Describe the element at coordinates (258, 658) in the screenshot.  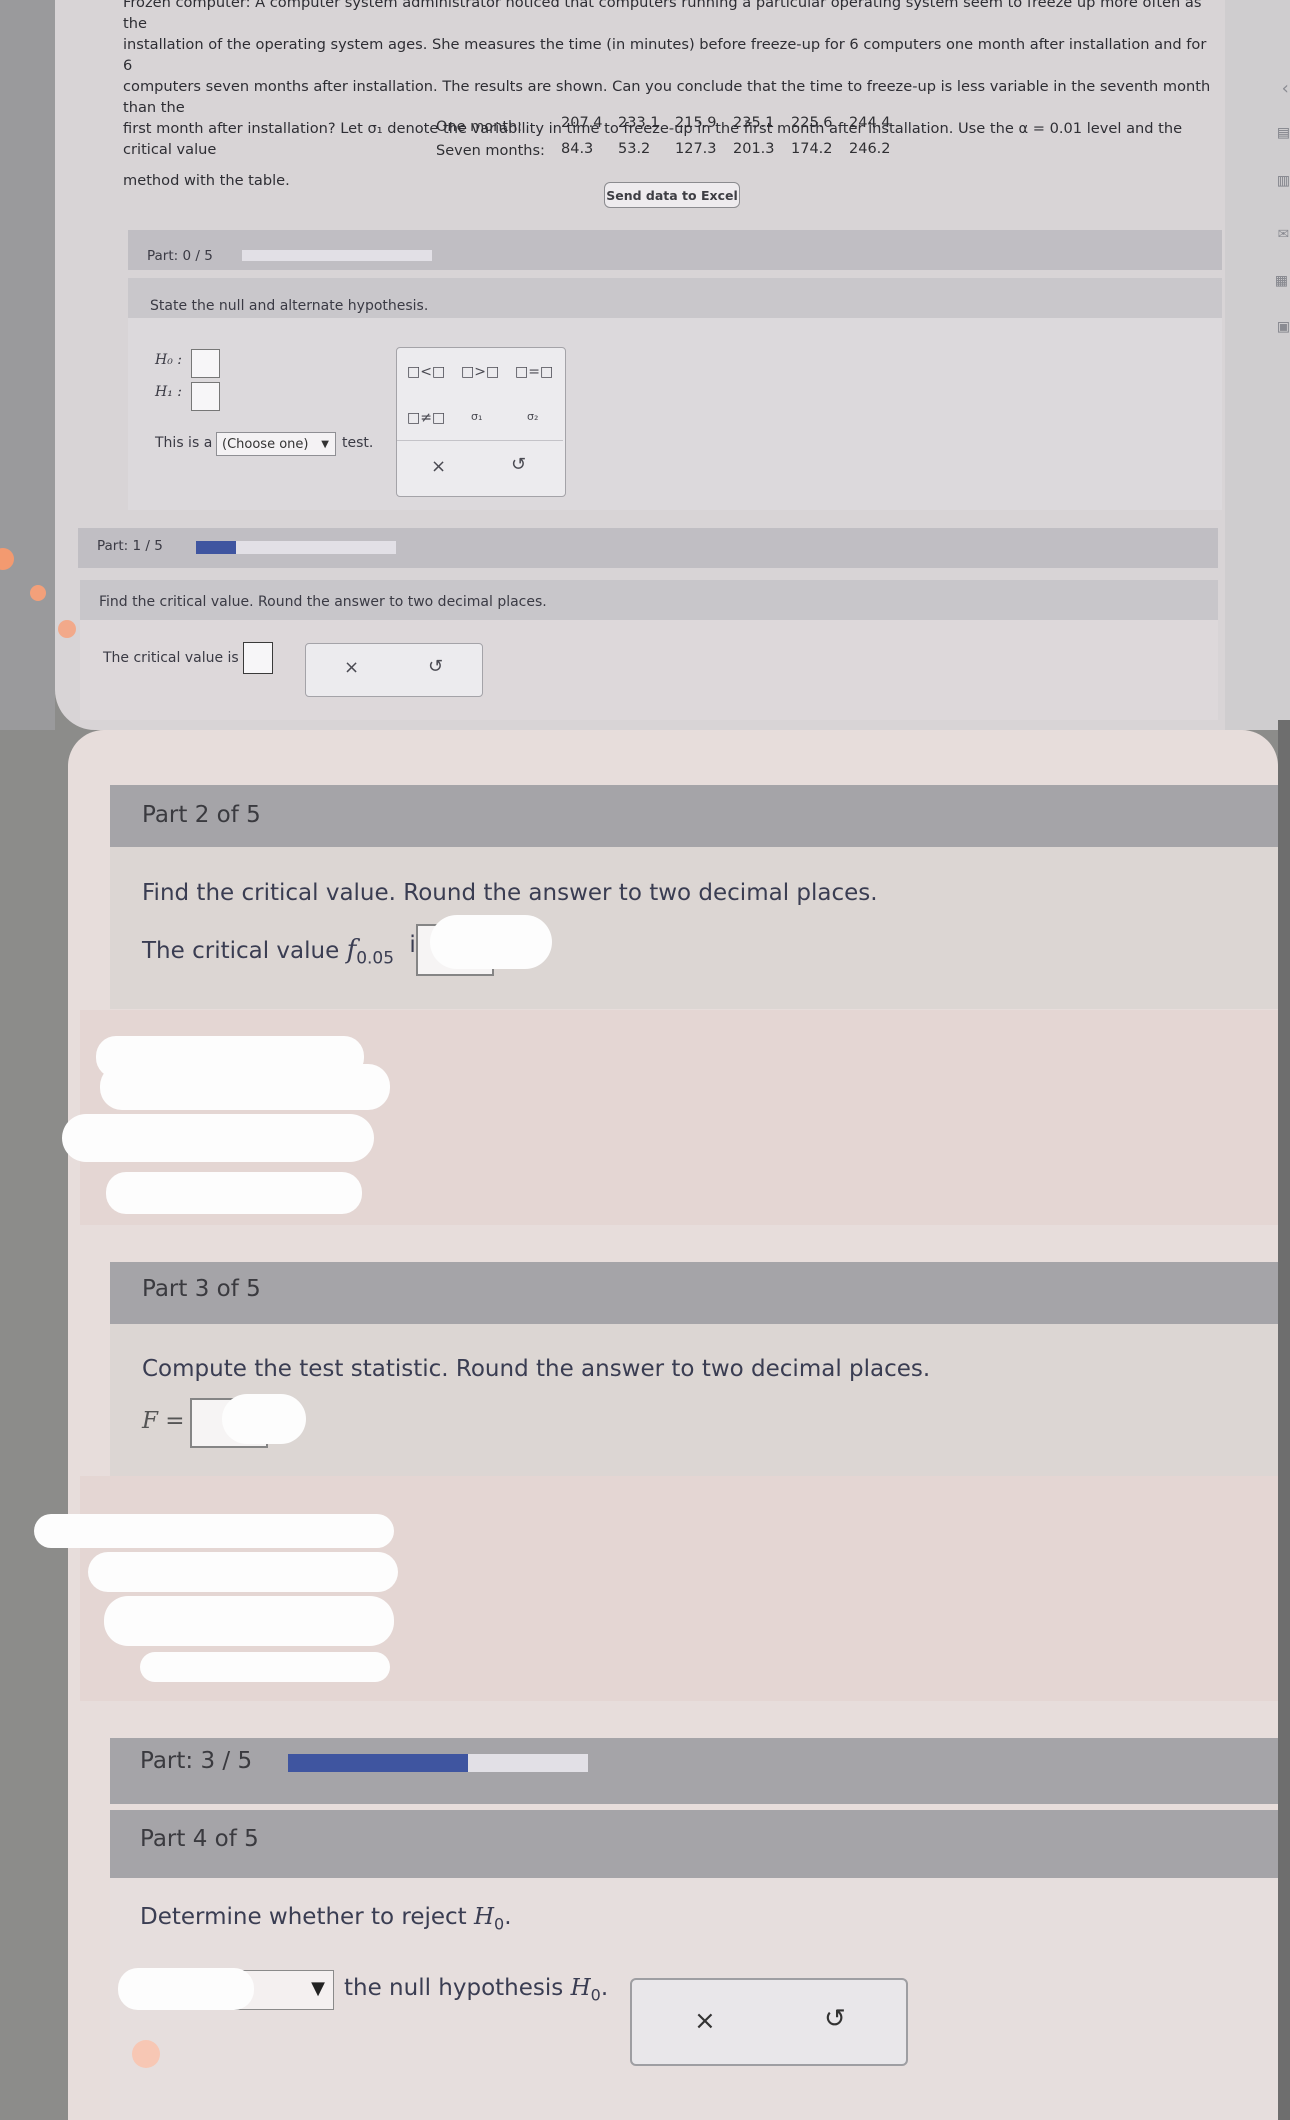
I see `critical-value-input` at that location.